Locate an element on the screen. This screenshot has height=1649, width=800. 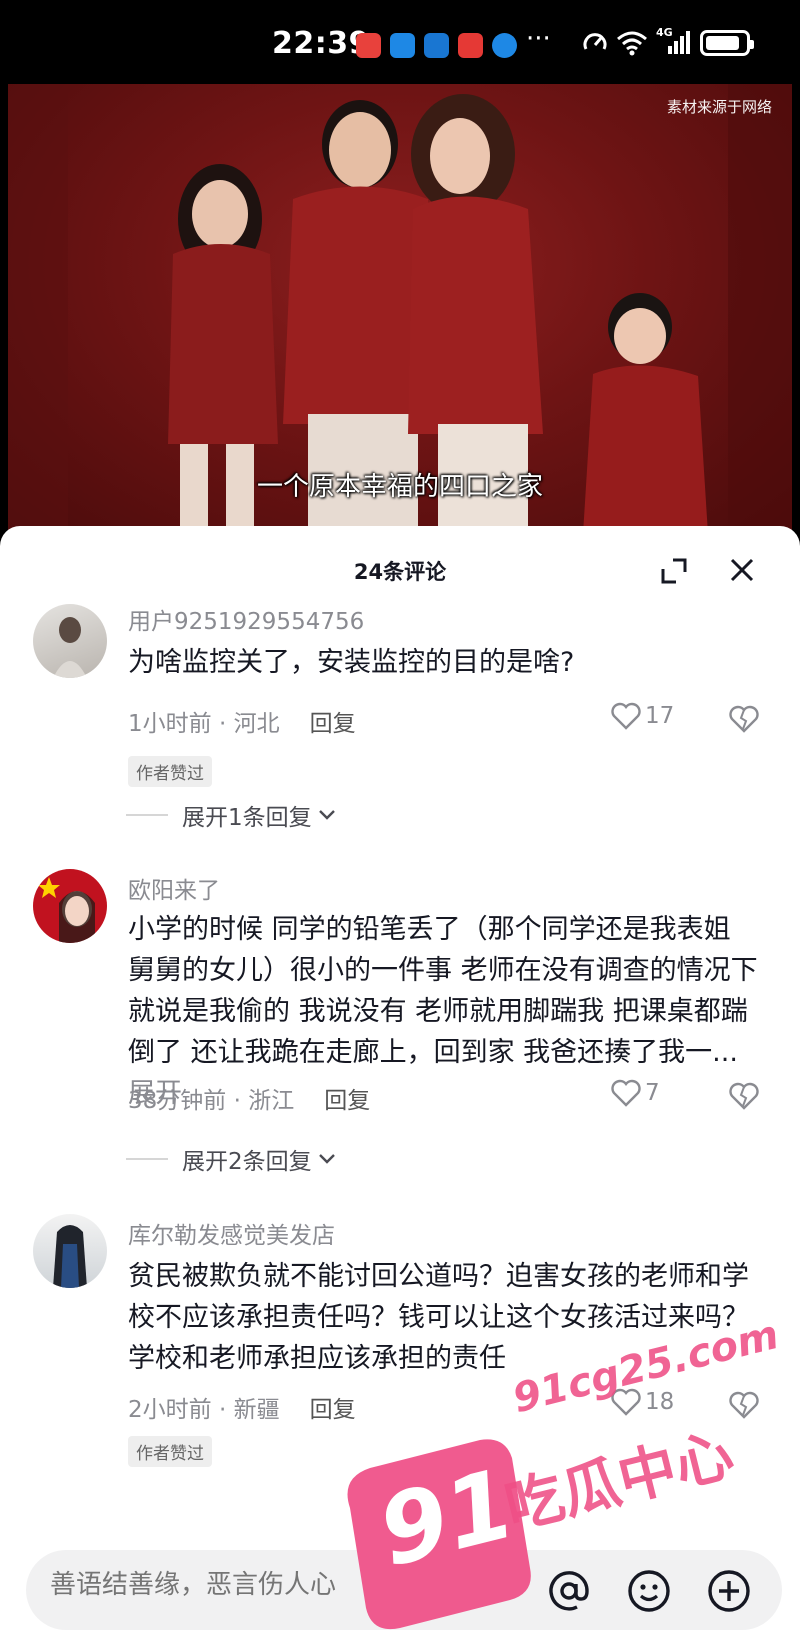
comment-username: 用户9251929554756 is located at coordinates (246, 619).